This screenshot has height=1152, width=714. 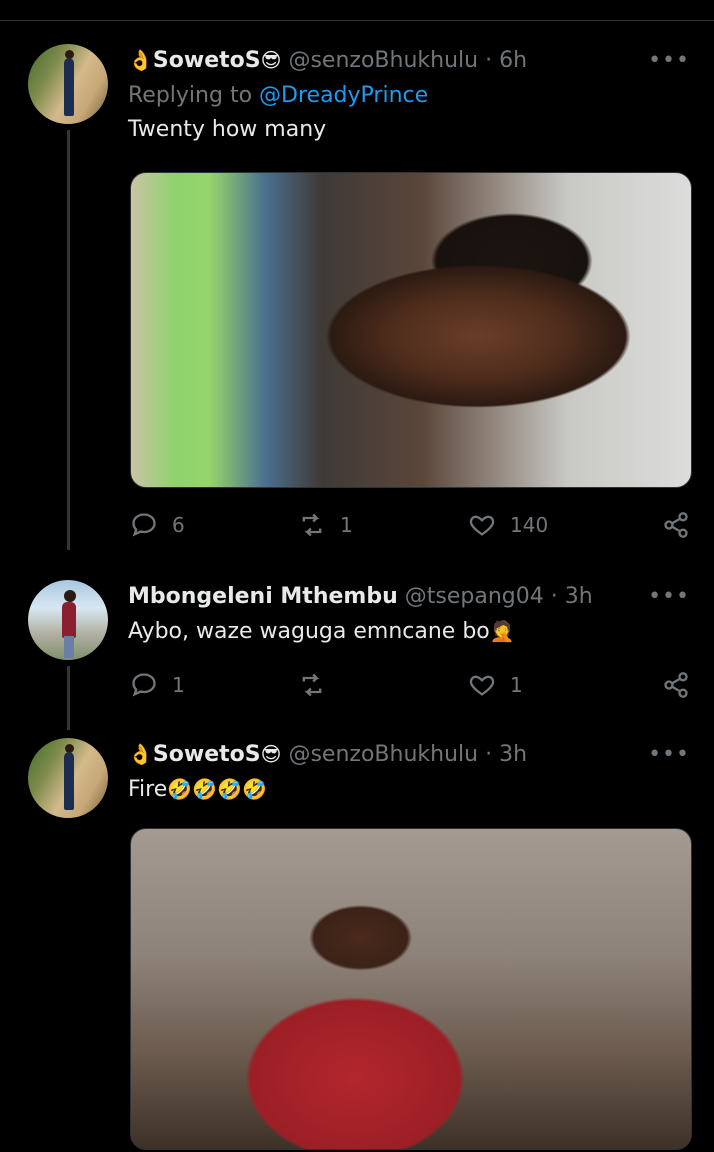 What do you see at coordinates (357, 20) in the screenshot?
I see `top-divider` at bounding box center [357, 20].